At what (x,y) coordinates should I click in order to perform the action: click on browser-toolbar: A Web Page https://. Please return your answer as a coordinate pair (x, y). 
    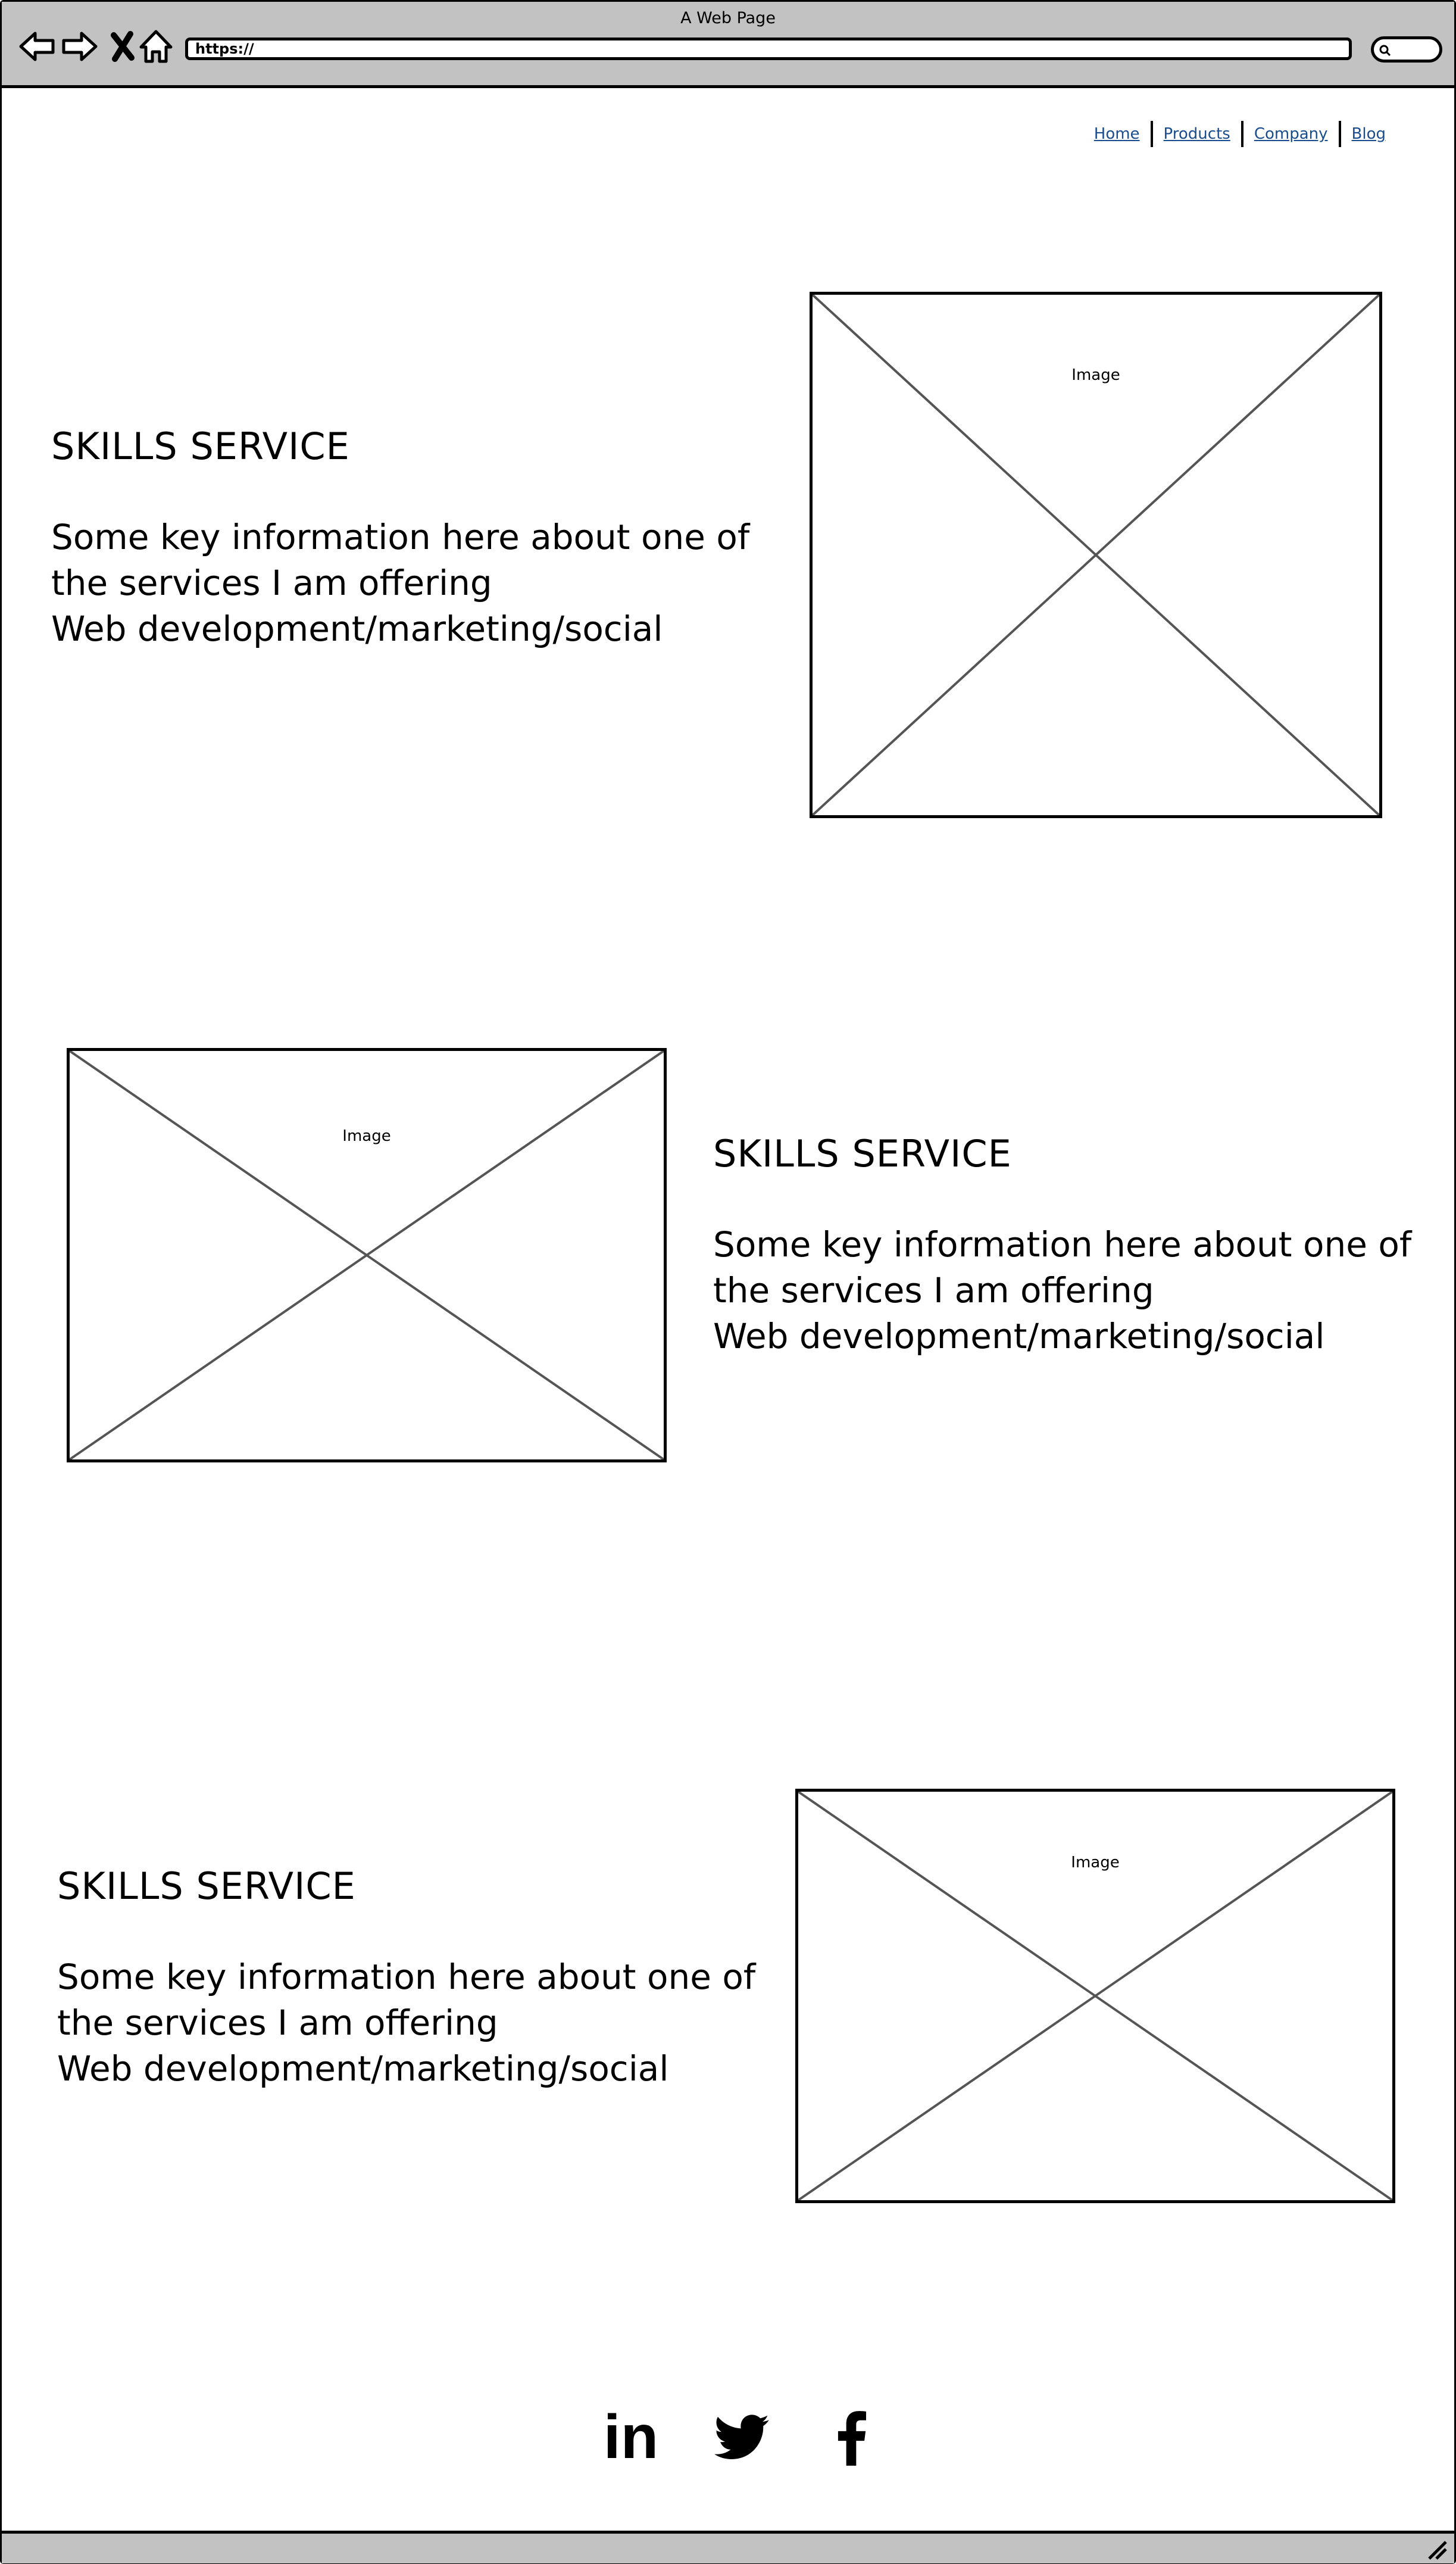
    Looking at the image, I should click on (728, 45).